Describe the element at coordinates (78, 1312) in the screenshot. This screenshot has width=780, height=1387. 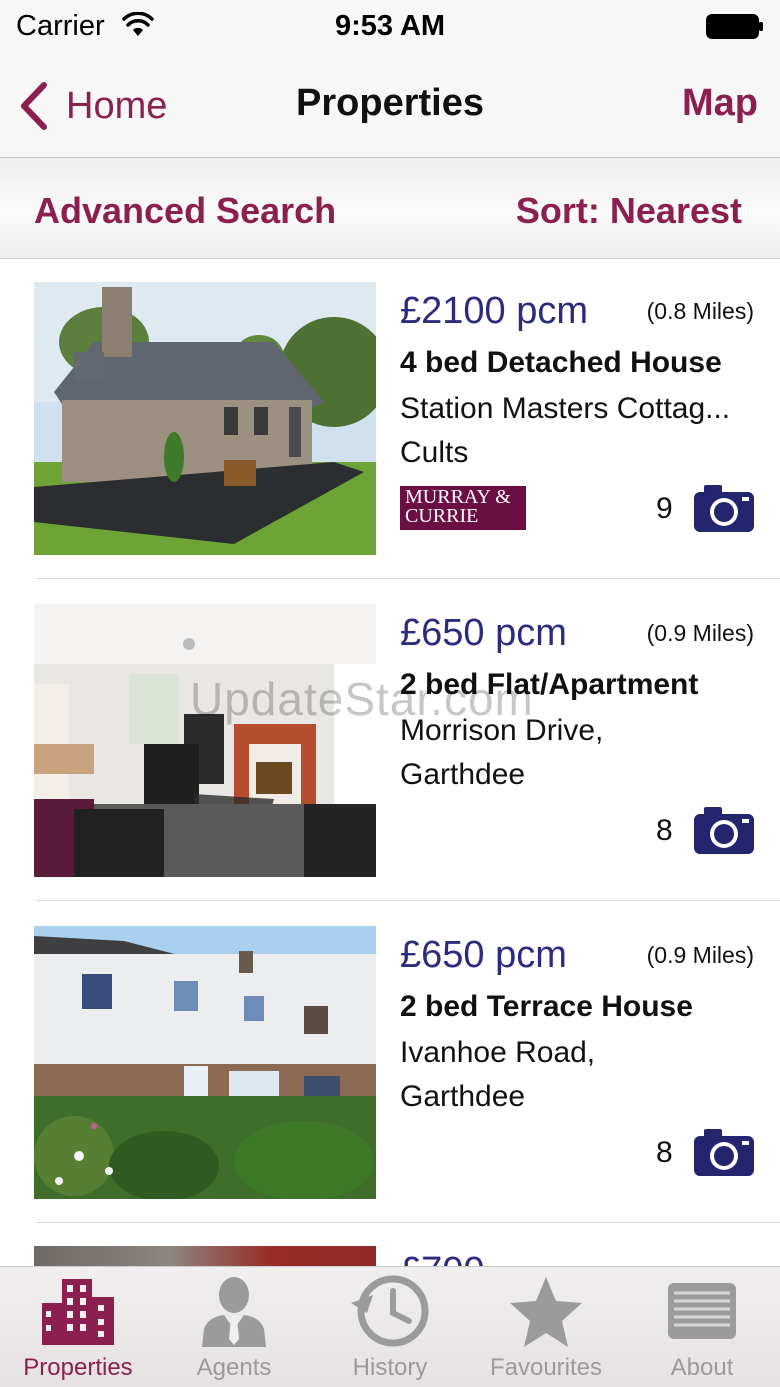
I see `buildings-icon` at that location.